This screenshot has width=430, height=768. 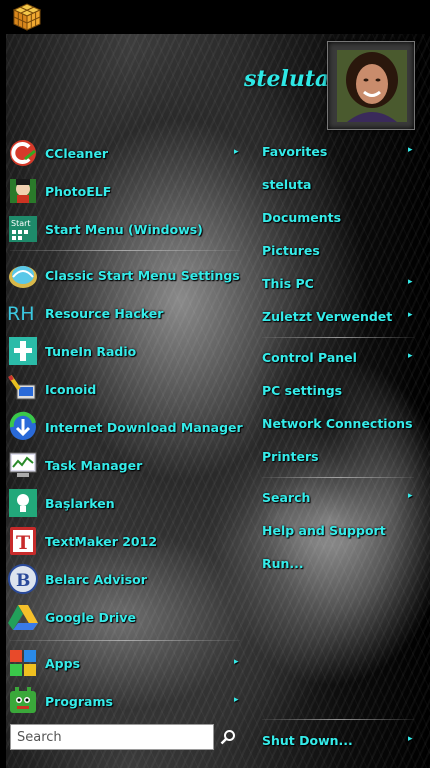 What do you see at coordinates (342, 254) in the screenshot?
I see `right-item-pictures: Pictures` at bounding box center [342, 254].